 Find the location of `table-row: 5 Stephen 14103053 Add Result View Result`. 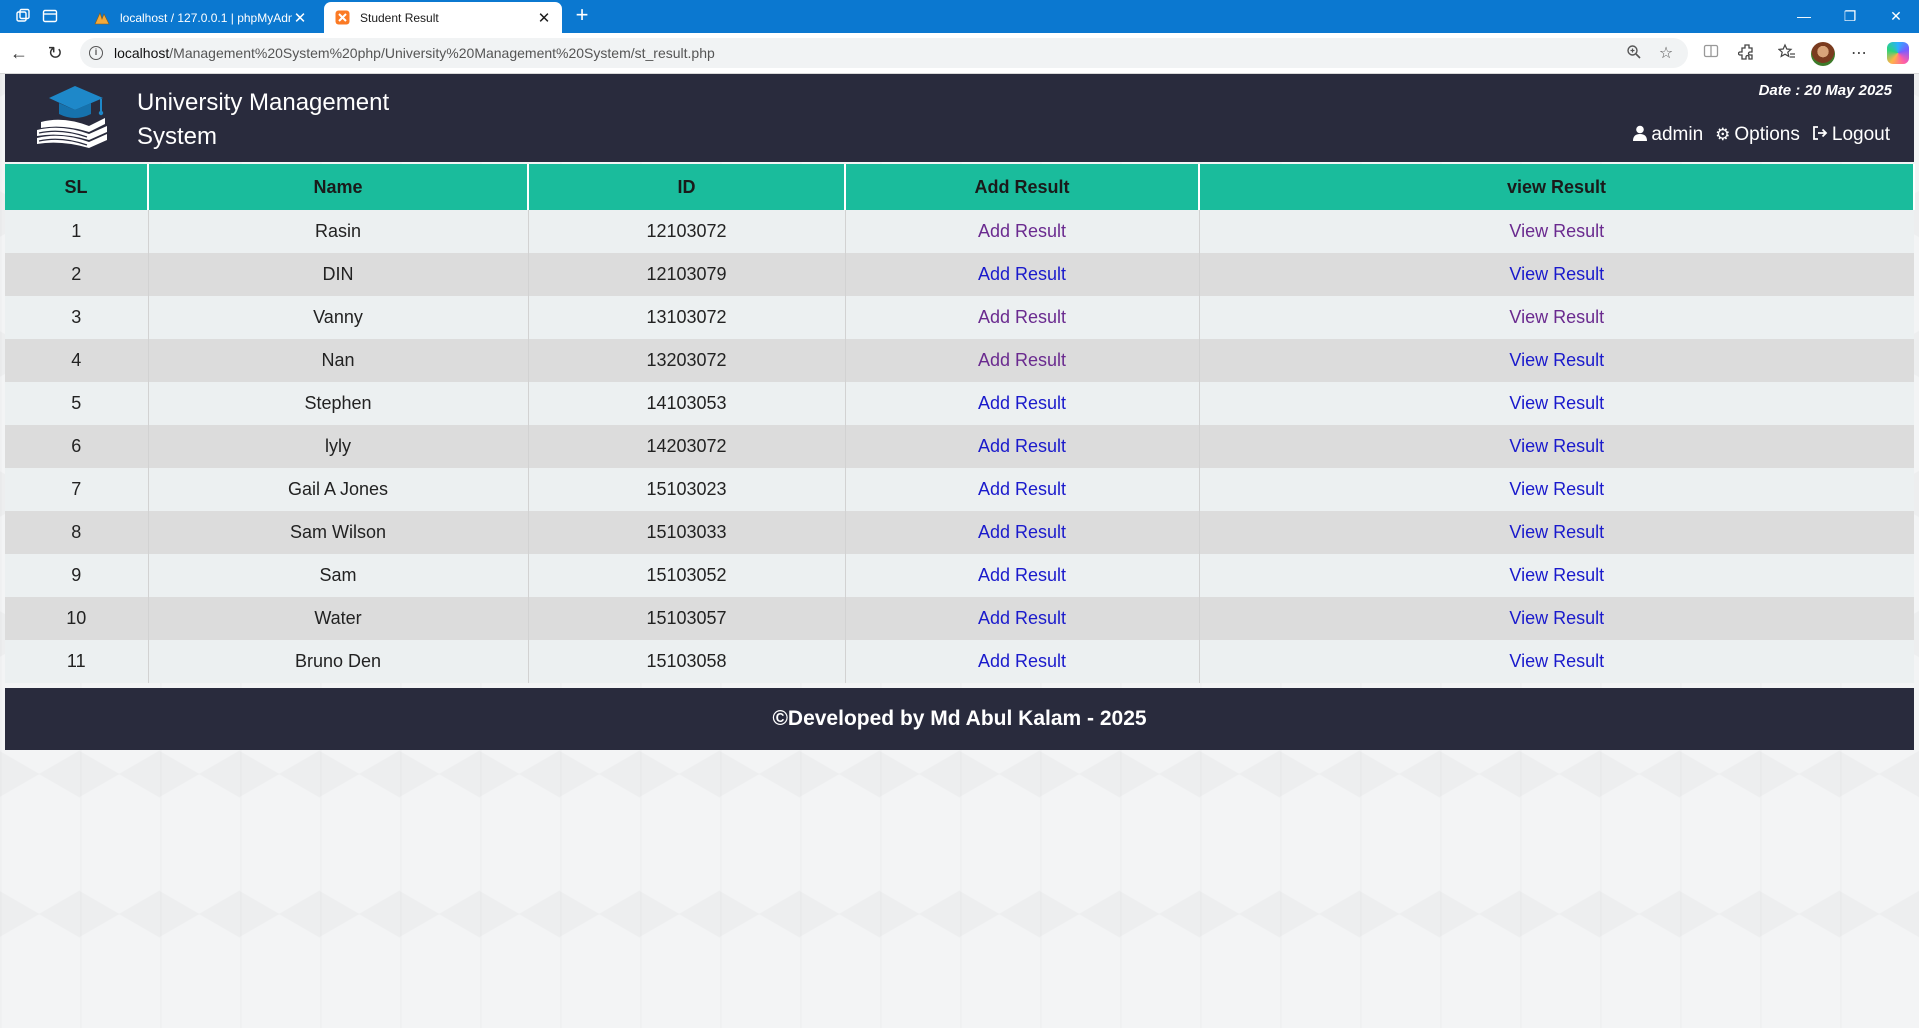

table-row: 5 Stephen 14103053 Add Result View Result is located at coordinates (959, 403).